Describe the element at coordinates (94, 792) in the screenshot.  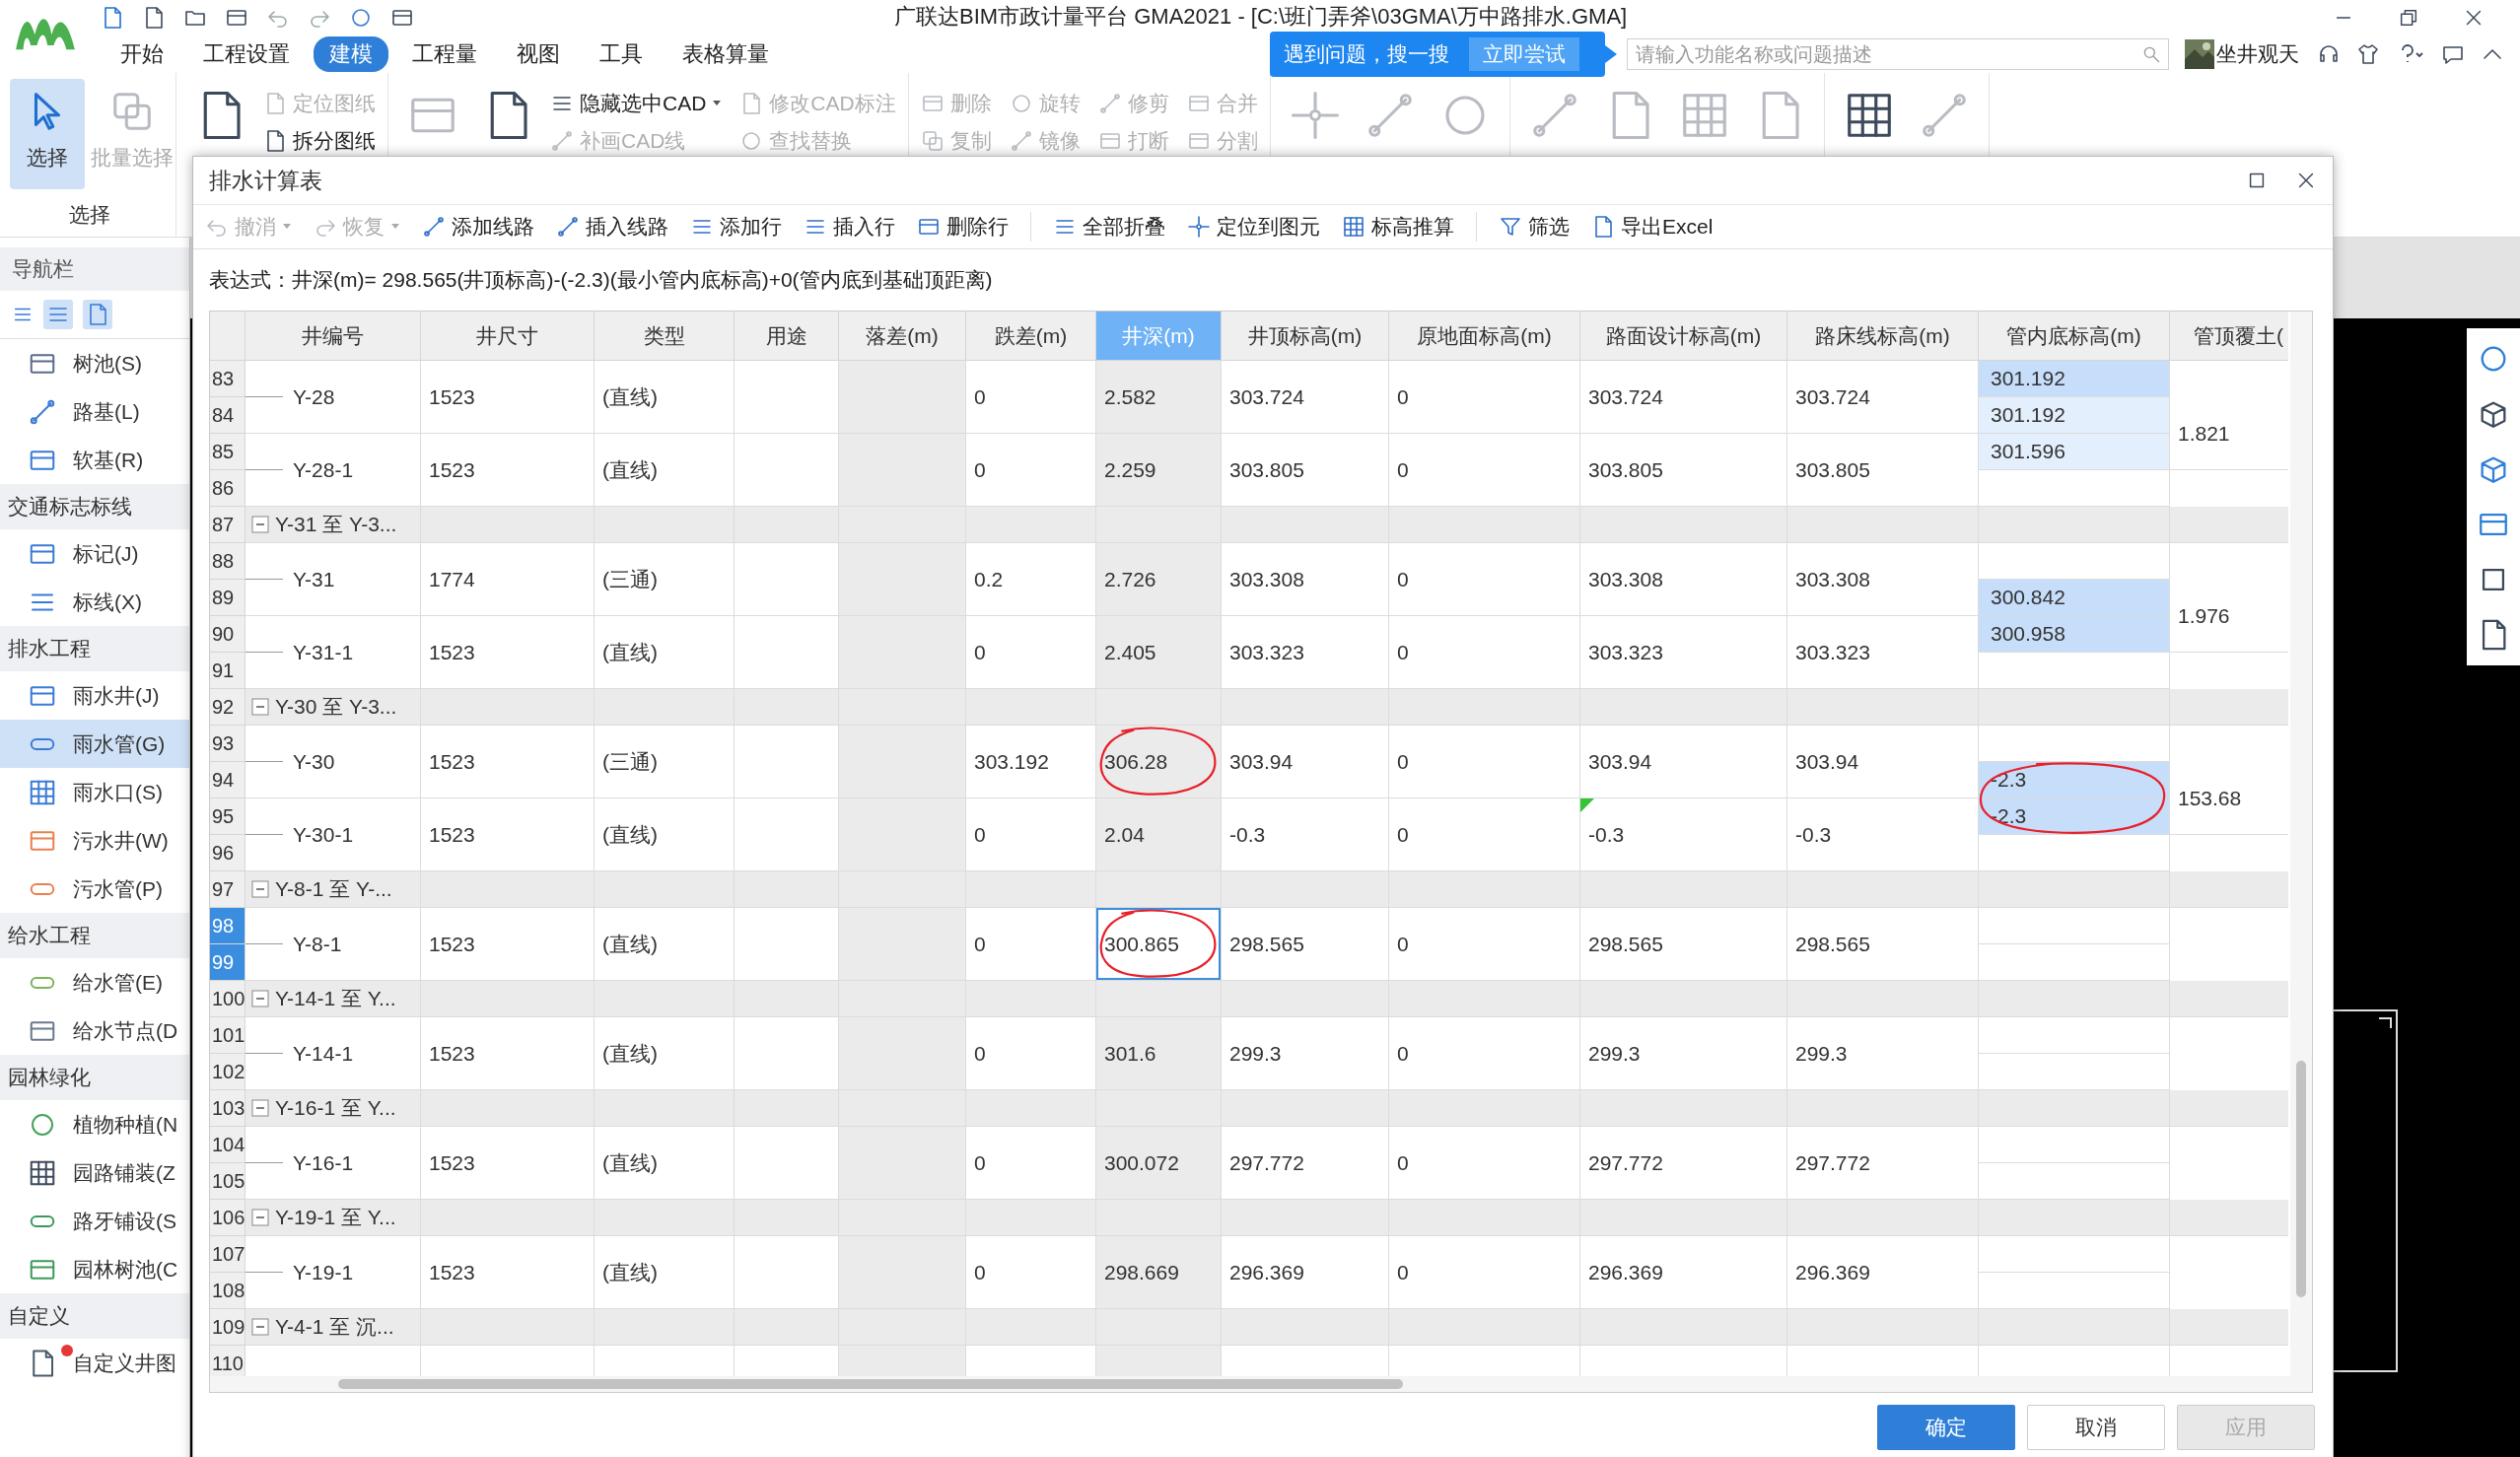
I see `sidebar-item: 雨水口(S)` at that location.